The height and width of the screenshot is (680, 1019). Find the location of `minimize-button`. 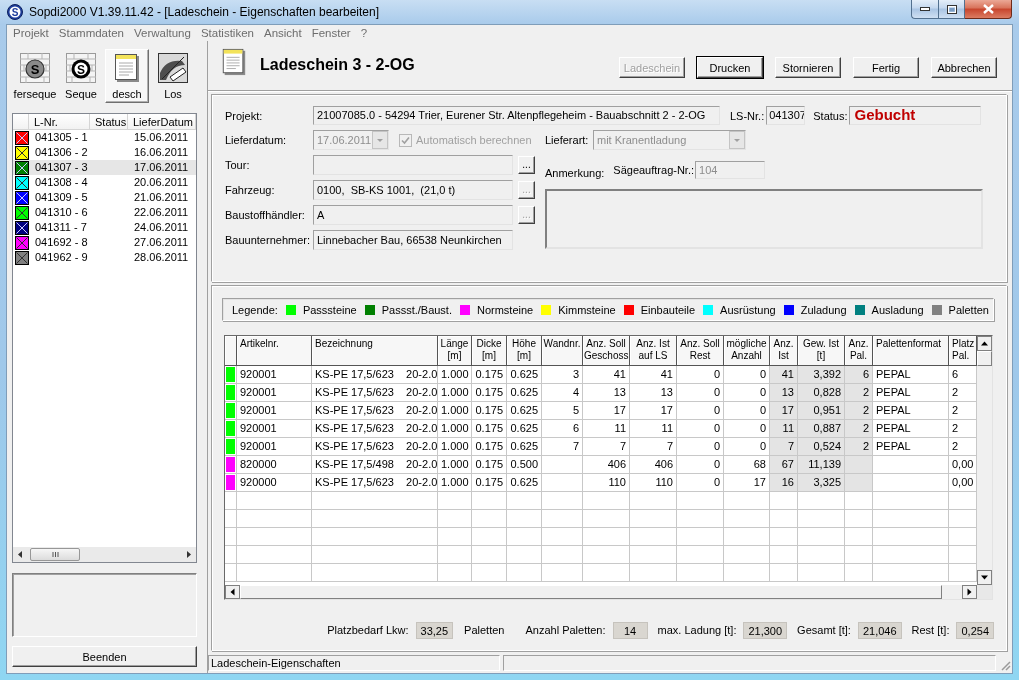

minimize-button is located at coordinates (924, 9).